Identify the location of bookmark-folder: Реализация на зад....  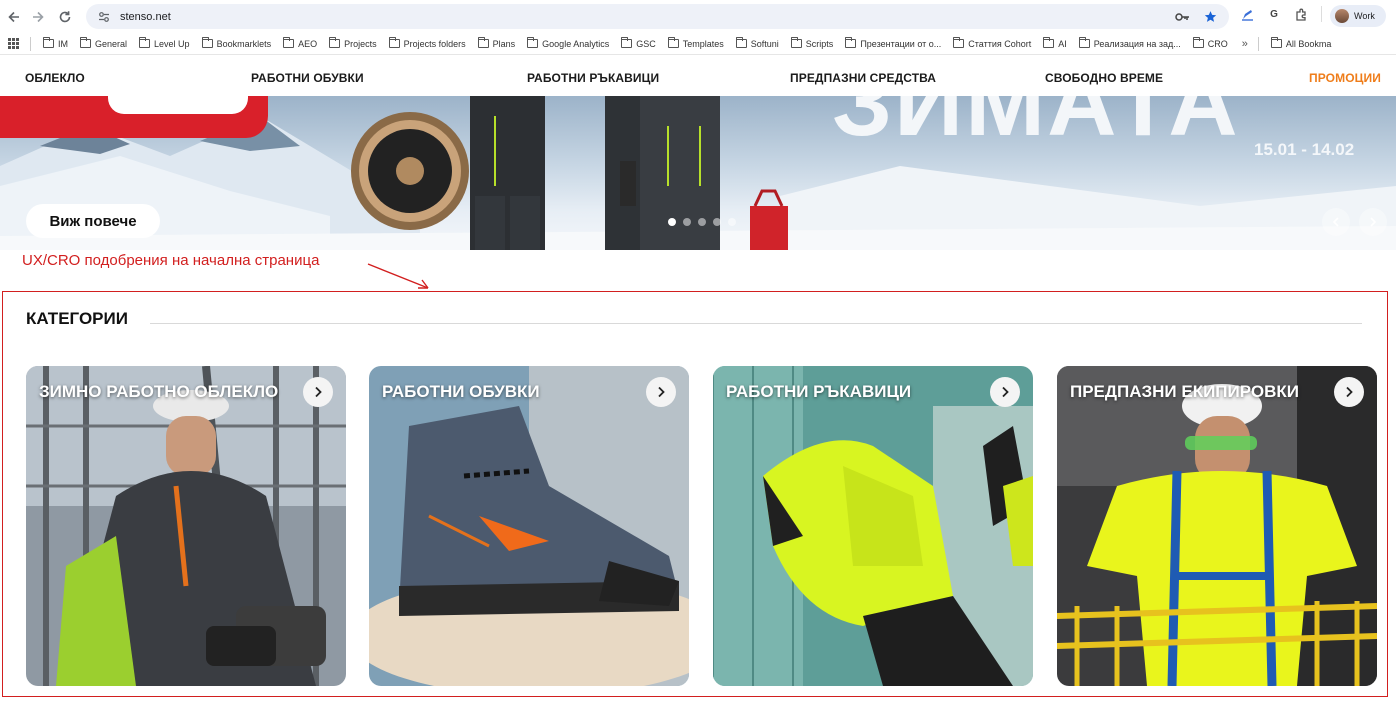
(1129, 43).